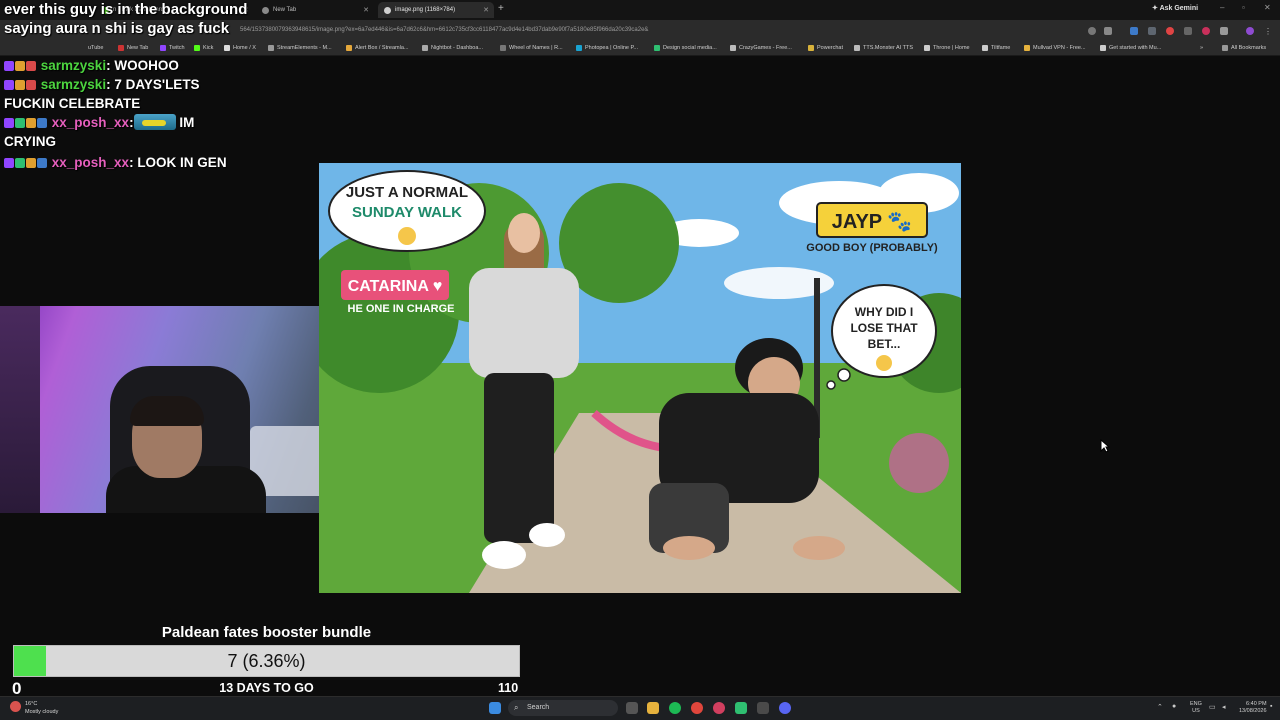 The image size is (1280, 720). I want to click on puzzle-icon, so click(1224, 31).